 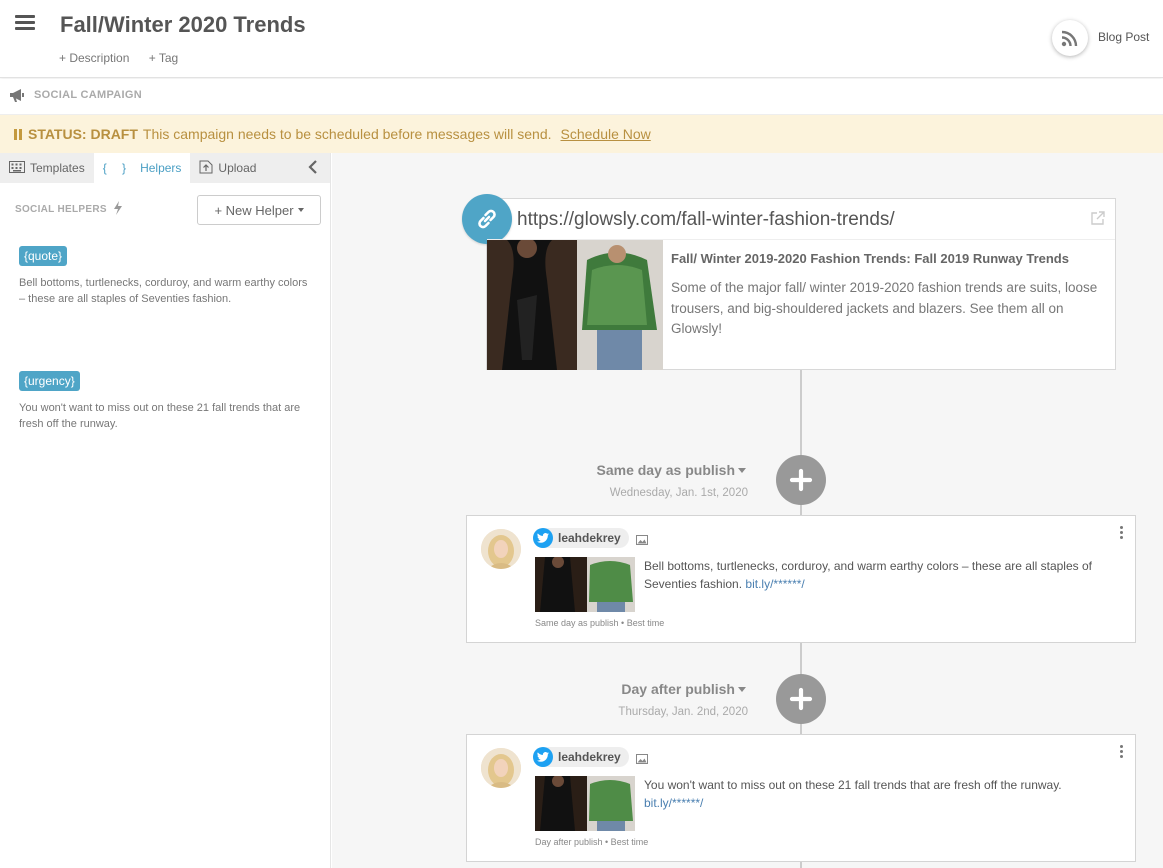 What do you see at coordinates (575, 304) in the screenshot?
I see `fashion-preview-image` at bounding box center [575, 304].